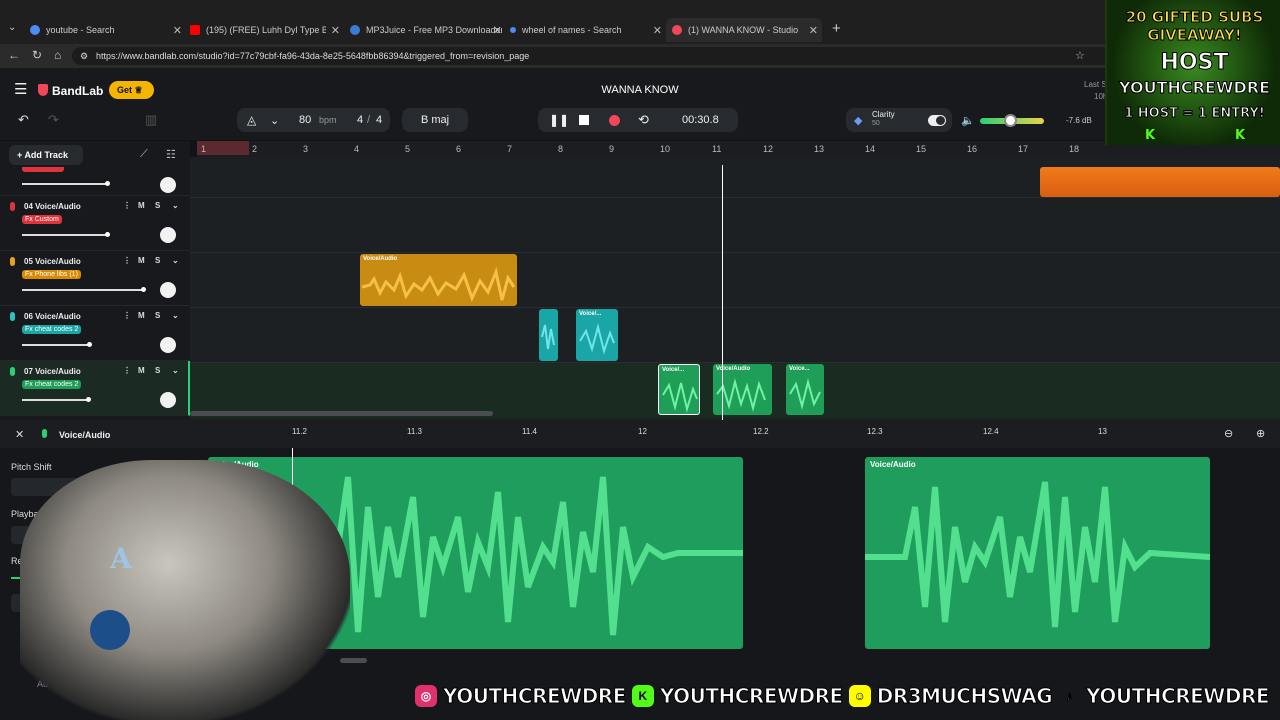 The image size is (1280, 720). I want to click on editor-region-b: Voice/Audio, so click(1037, 553).